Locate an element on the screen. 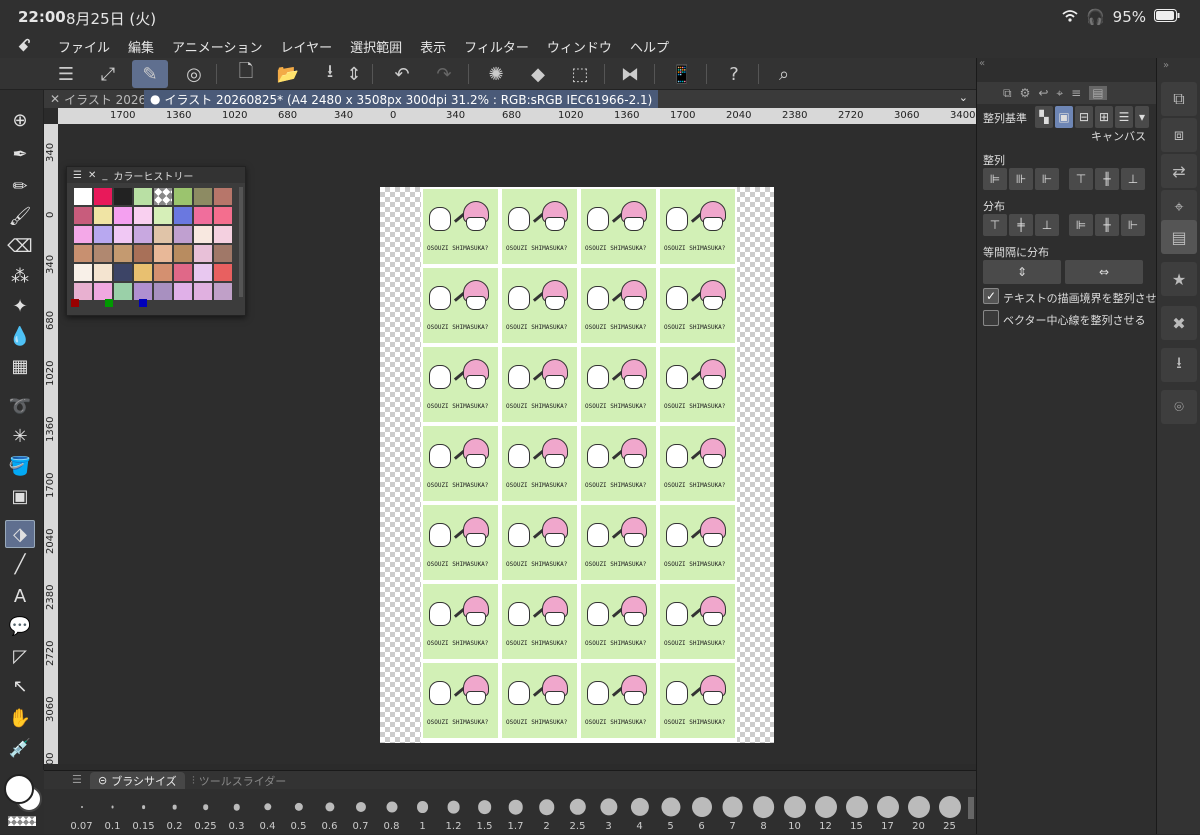 This screenshot has height=835, width=1200. brush-size-option: 0.3 is located at coordinates (236, 813).